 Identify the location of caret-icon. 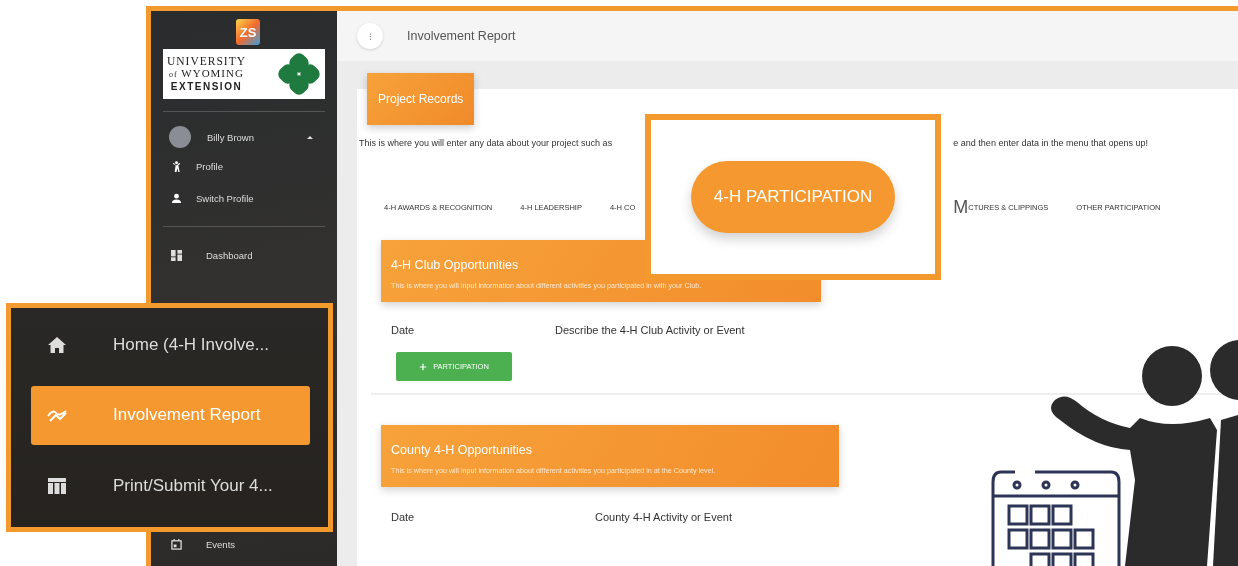
(310, 137).